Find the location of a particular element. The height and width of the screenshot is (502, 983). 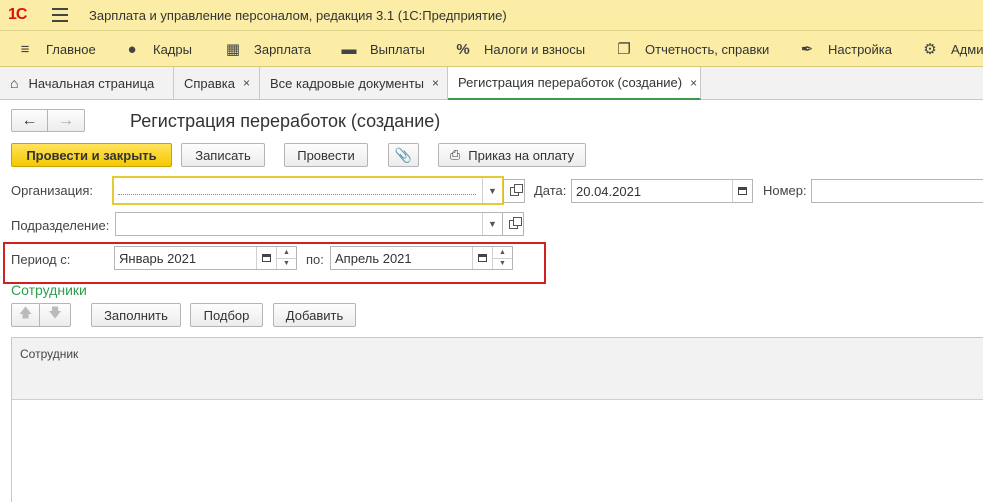

period-from-field: Январь 2021 ▲ ▼ is located at coordinates (205, 258).